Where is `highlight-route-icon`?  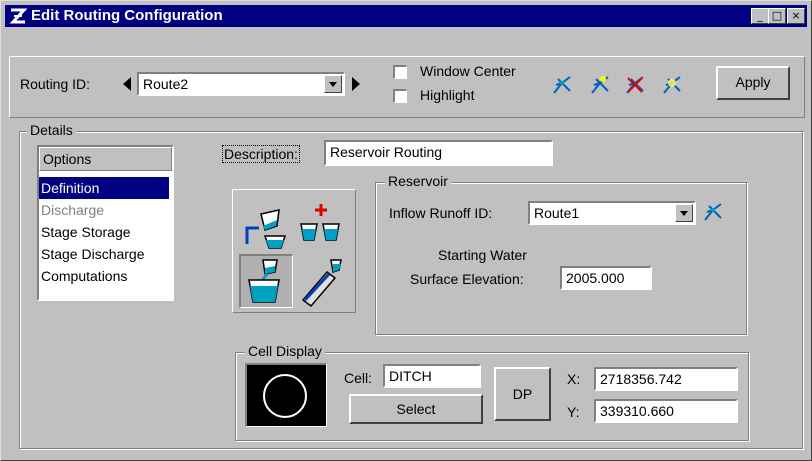
highlight-route-icon is located at coordinates (672, 85).